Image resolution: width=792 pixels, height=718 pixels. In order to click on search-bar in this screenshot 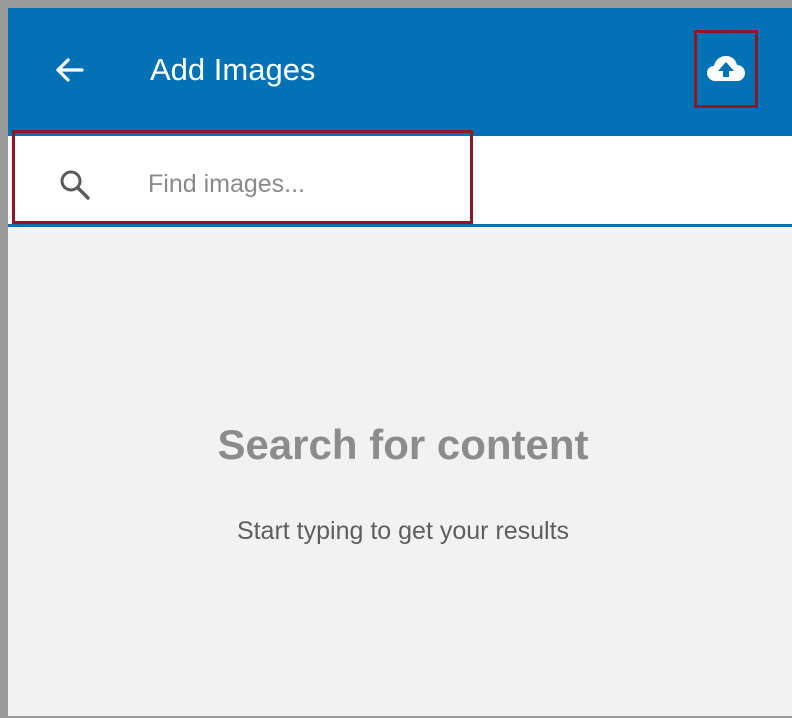, I will do `click(400, 181)`.